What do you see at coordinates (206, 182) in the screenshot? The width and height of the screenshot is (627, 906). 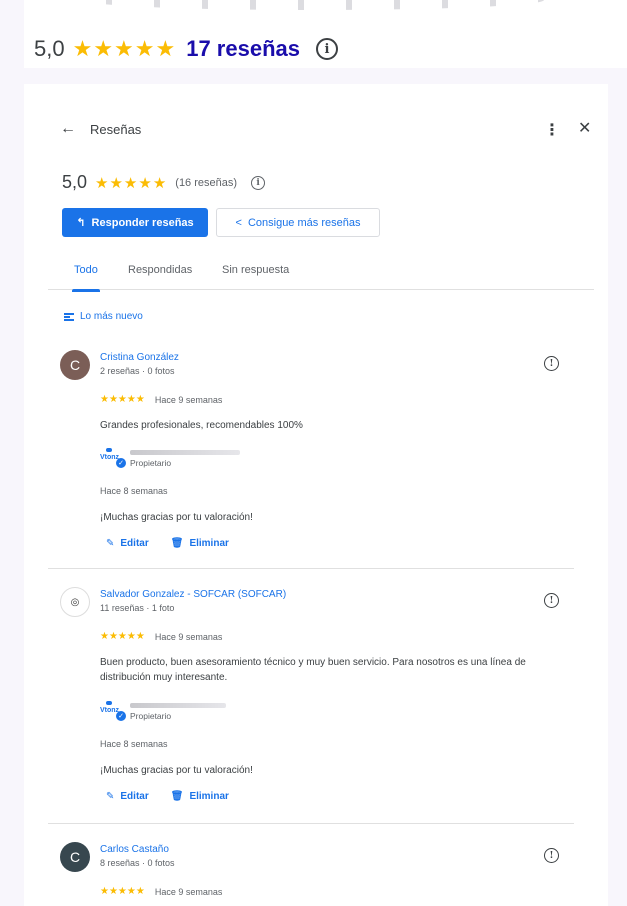 I see `panel-reviews-count: (16 reseñas)` at bounding box center [206, 182].